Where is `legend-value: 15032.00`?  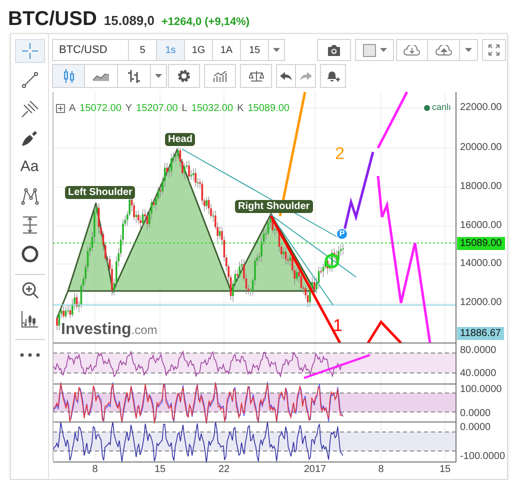
legend-value: 15032.00 is located at coordinates (212, 109).